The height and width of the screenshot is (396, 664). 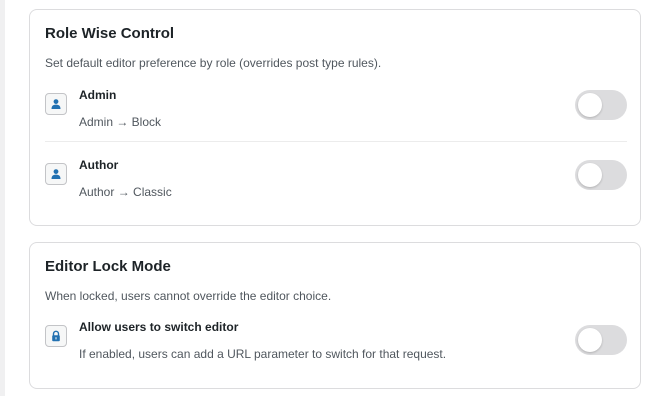 I want to click on admin-toggle, so click(x=601, y=105).